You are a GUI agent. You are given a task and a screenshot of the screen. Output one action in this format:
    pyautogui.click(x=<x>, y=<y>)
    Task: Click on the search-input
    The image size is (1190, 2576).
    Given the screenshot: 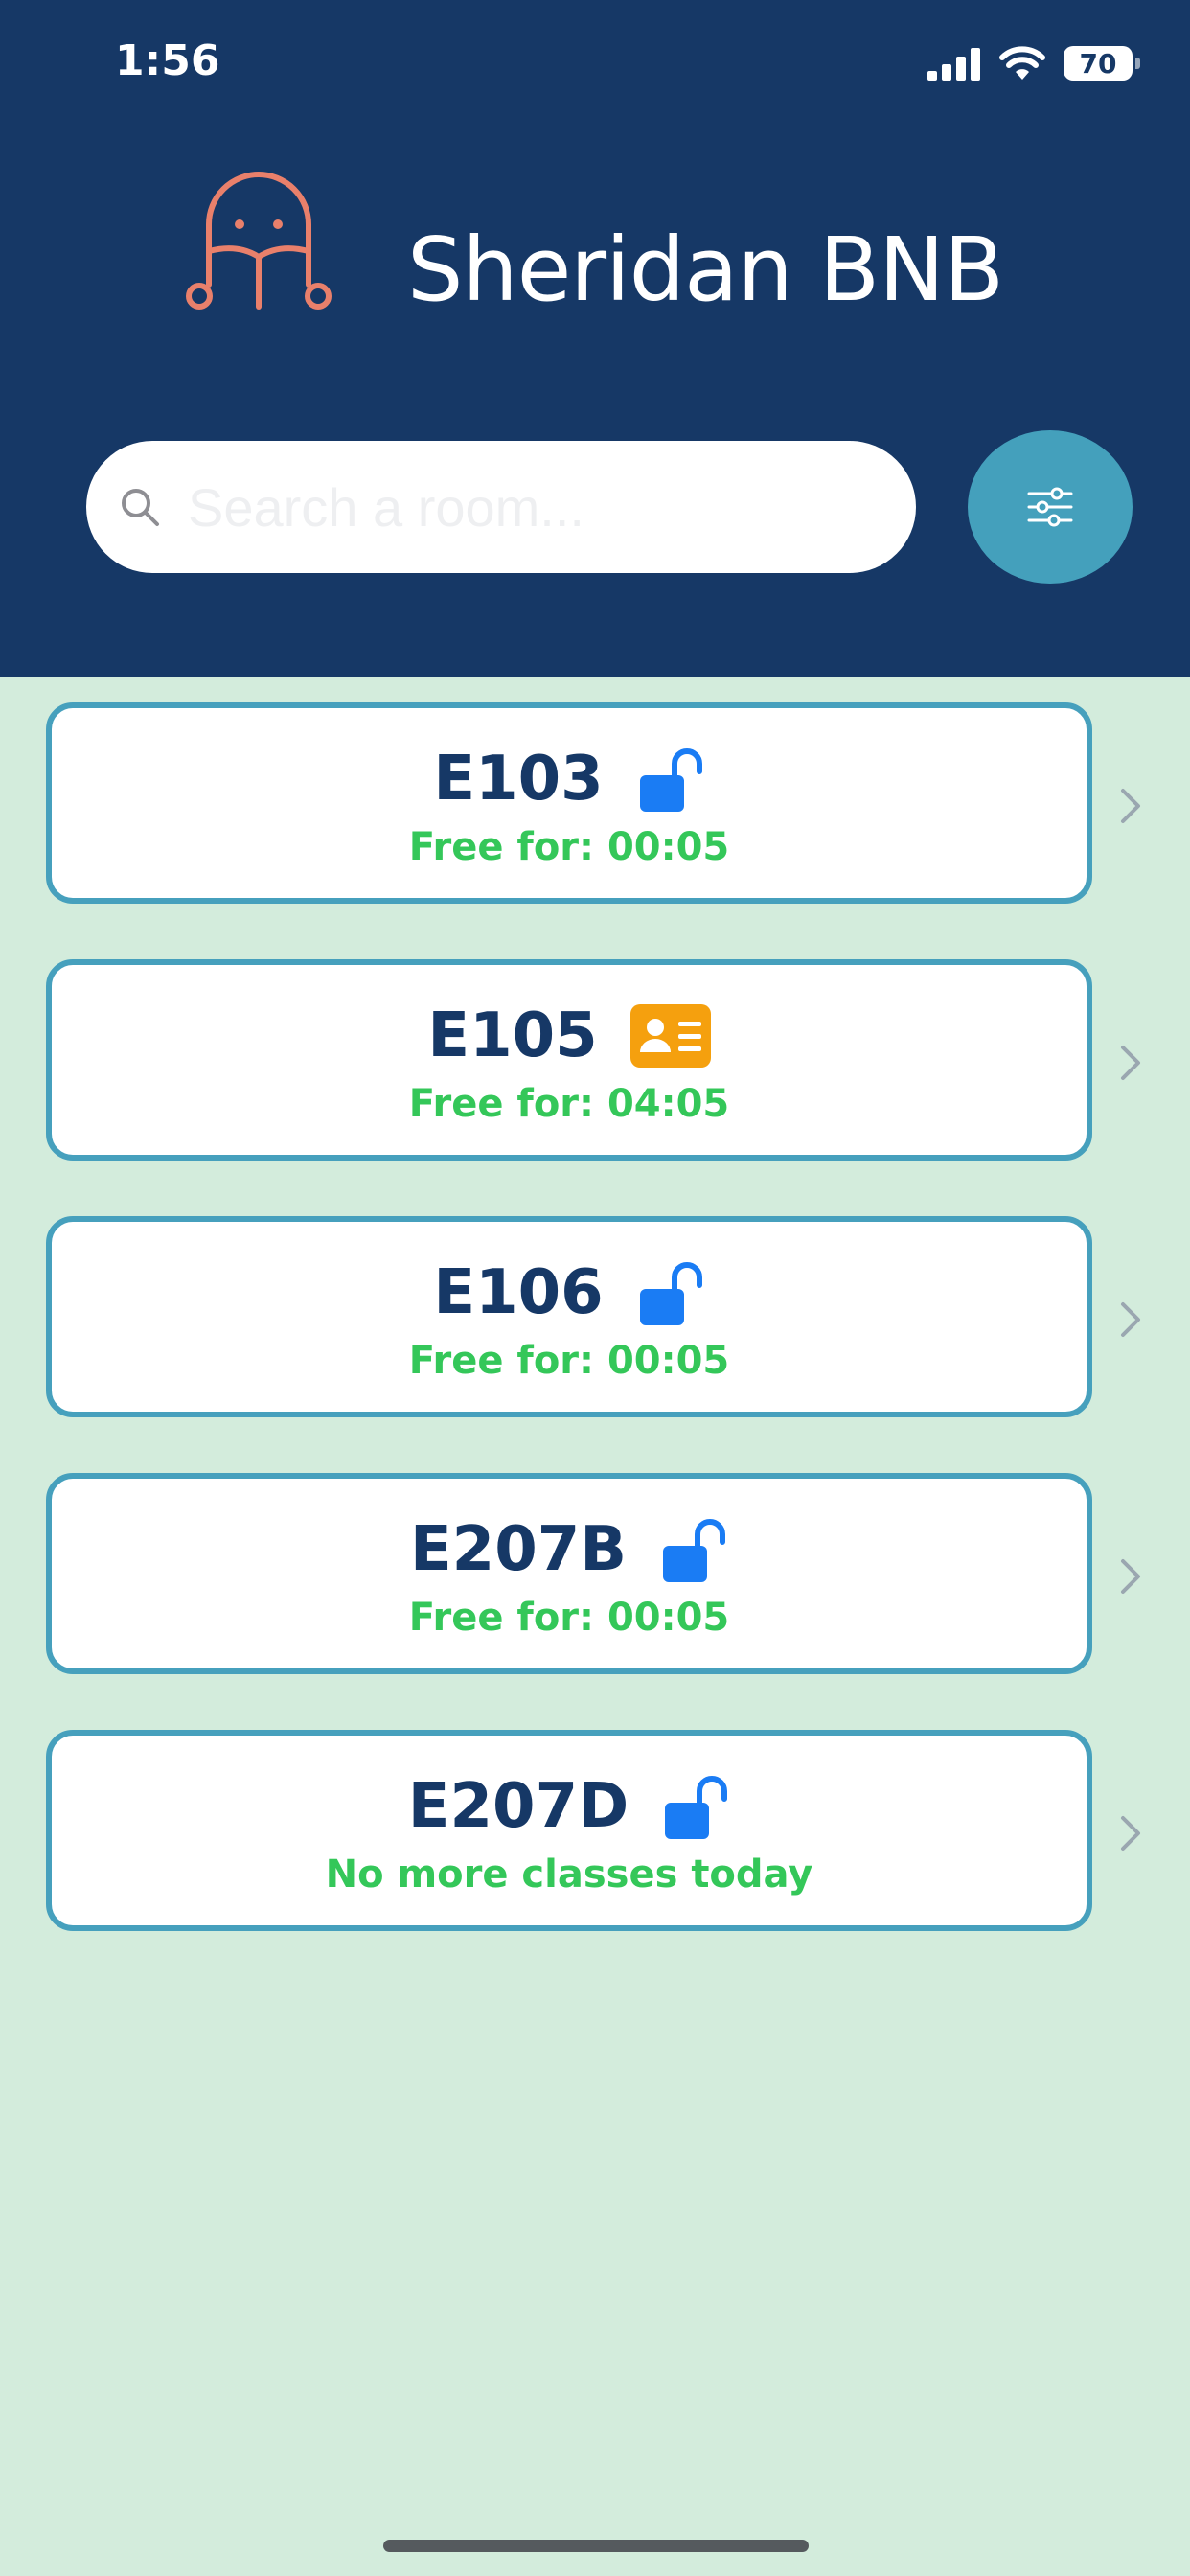 What is the action you would take?
    pyautogui.click(x=523, y=507)
    